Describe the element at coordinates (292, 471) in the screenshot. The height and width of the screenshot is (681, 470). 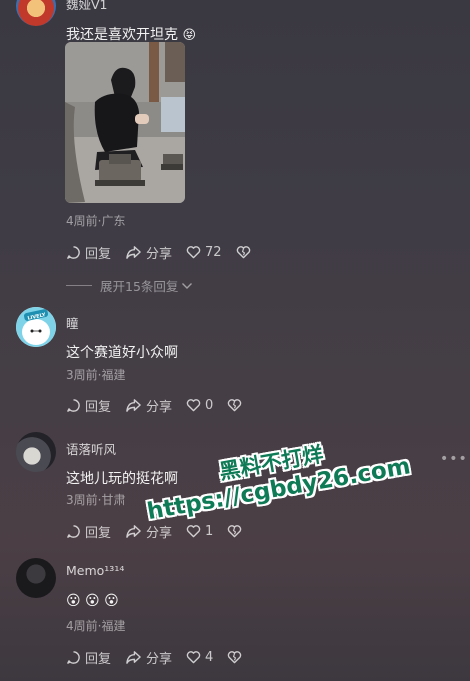
I see `watermark-overlay: 黑料不打烊 https://cgbdy26.com` at that location.